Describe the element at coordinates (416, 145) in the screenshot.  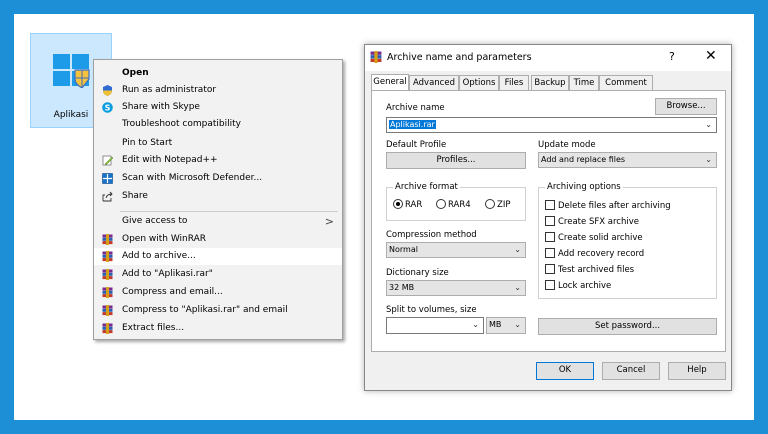
I see `default-profile-label: Default Profile` at that location.